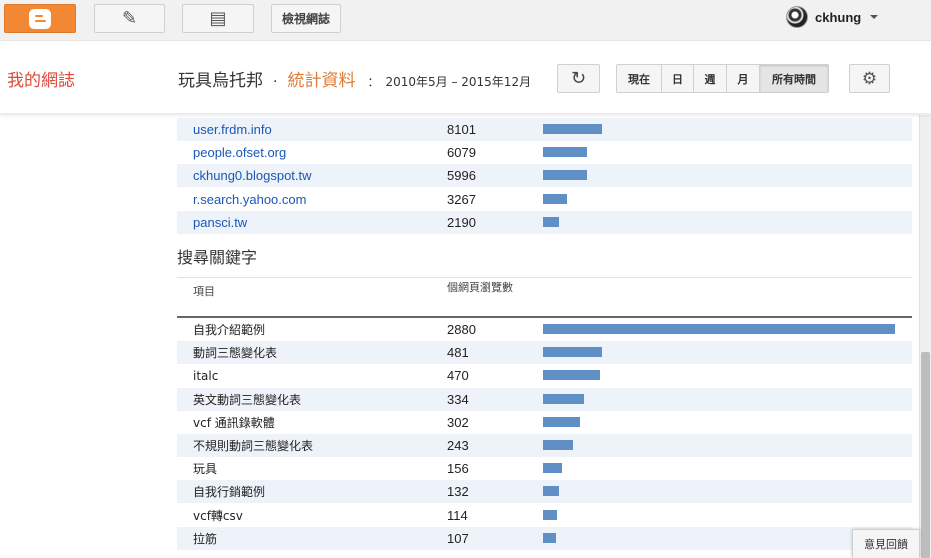 The width and height of the screenshot is (931, 558). Describe the element at coordinates (458, 492) in the screenshot. I see `pageview-count: 132` at that location.